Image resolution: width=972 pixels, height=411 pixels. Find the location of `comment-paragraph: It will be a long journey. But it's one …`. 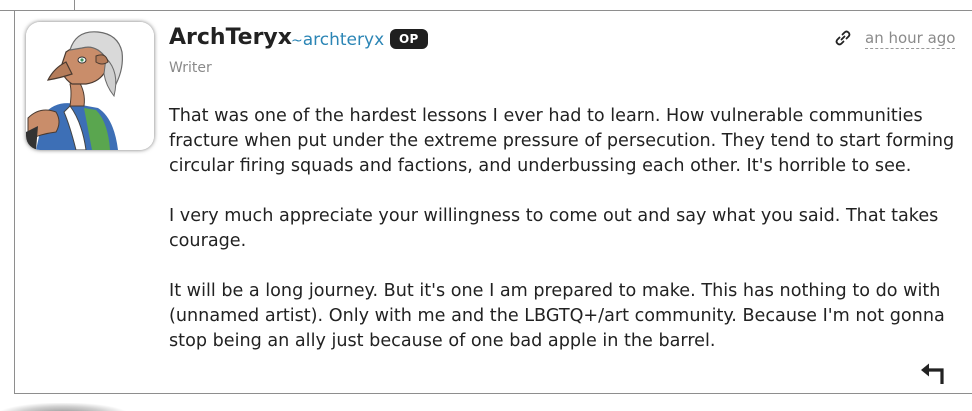

comment-paragraph: It will be a long journey. But it's one … is located at coordinates (557, 316).